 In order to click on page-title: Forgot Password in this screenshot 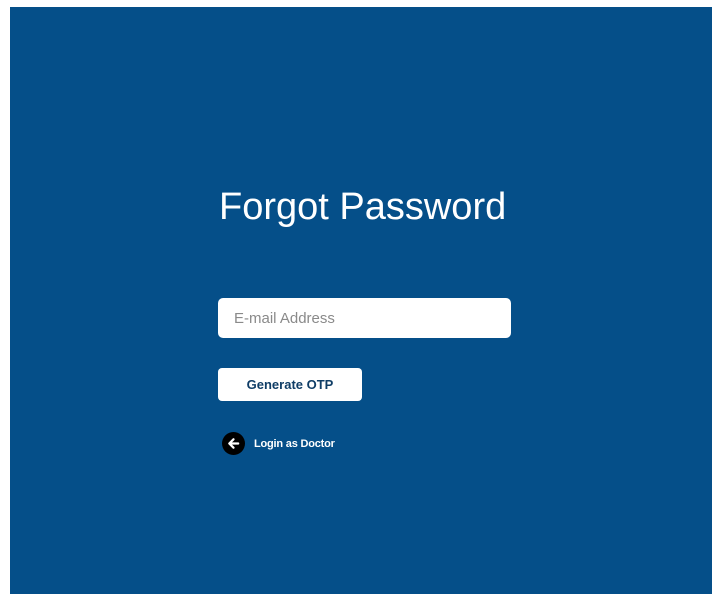, I will do `click(363, 207)`.